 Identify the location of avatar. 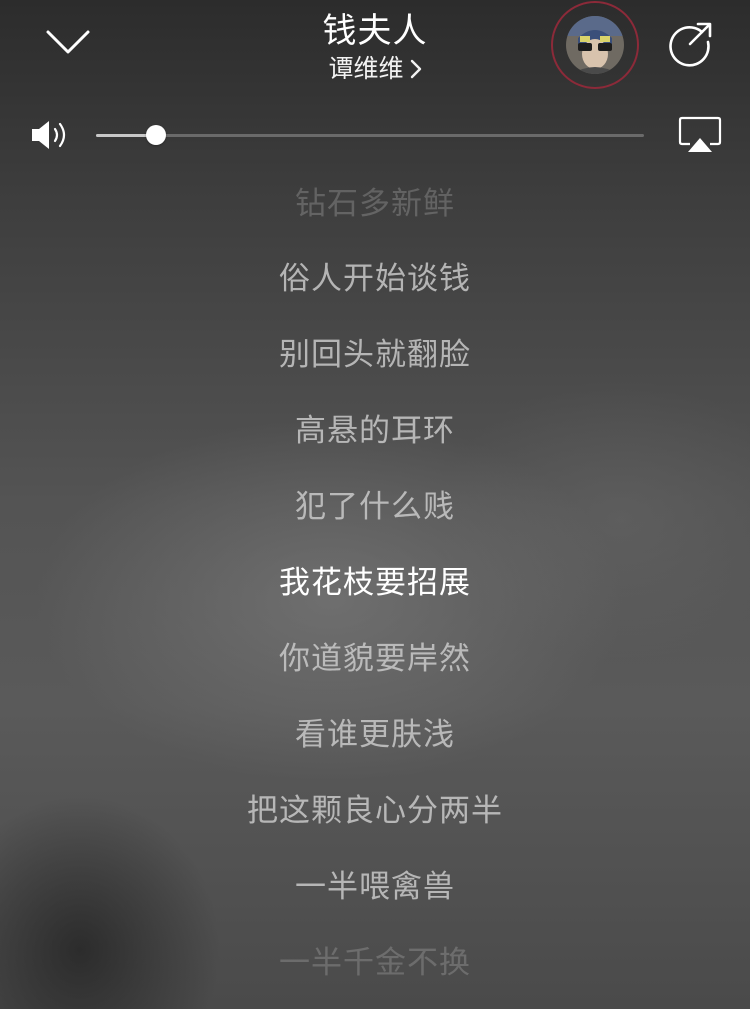
(595, 45).